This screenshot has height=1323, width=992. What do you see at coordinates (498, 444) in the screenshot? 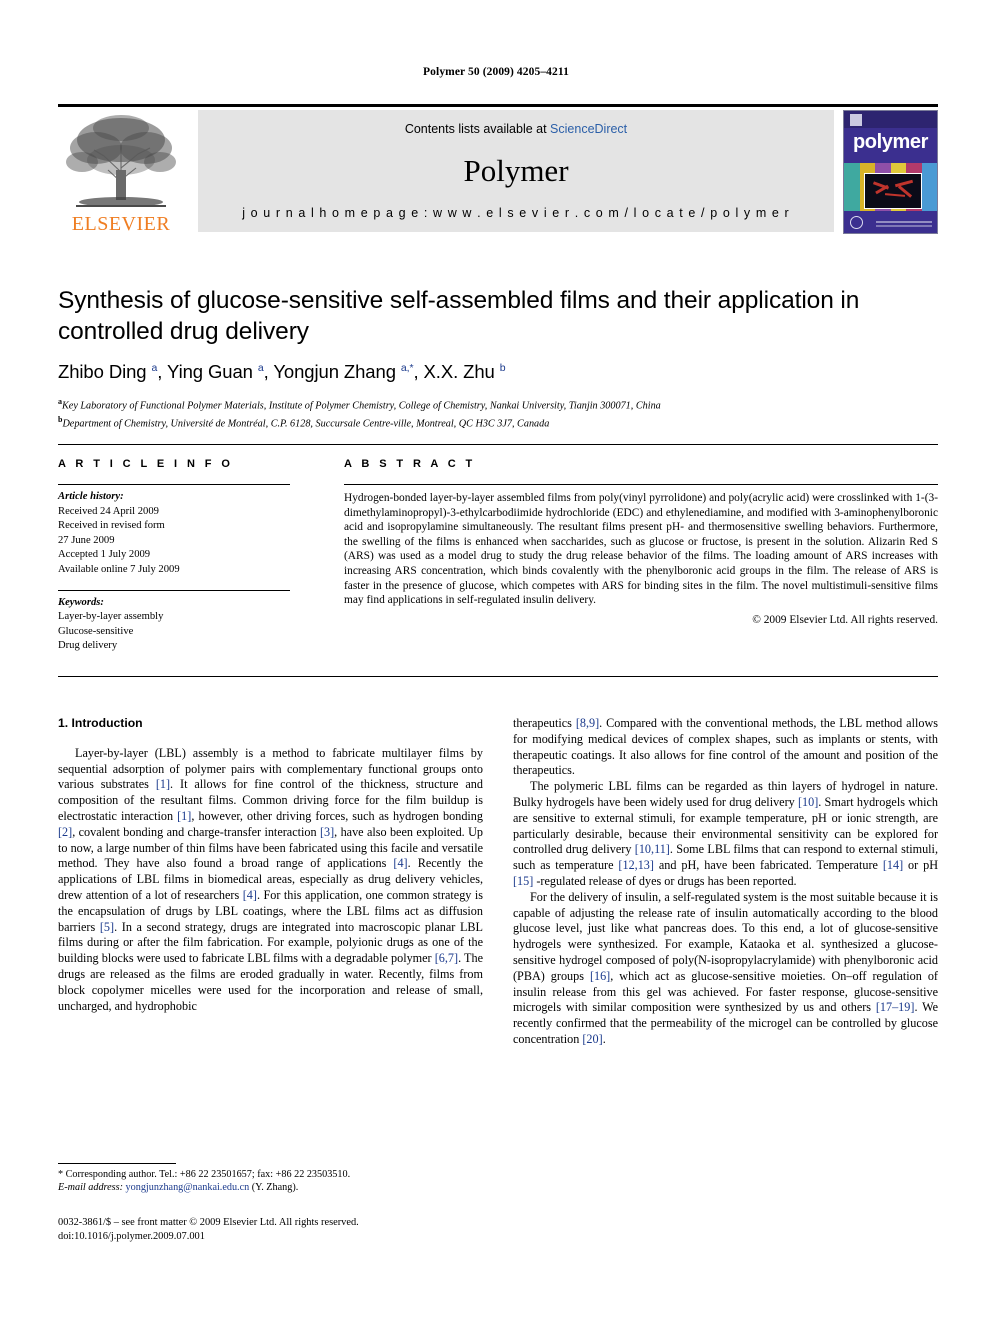
I see `info-section-top-rule` at bounding box center [498, 444].